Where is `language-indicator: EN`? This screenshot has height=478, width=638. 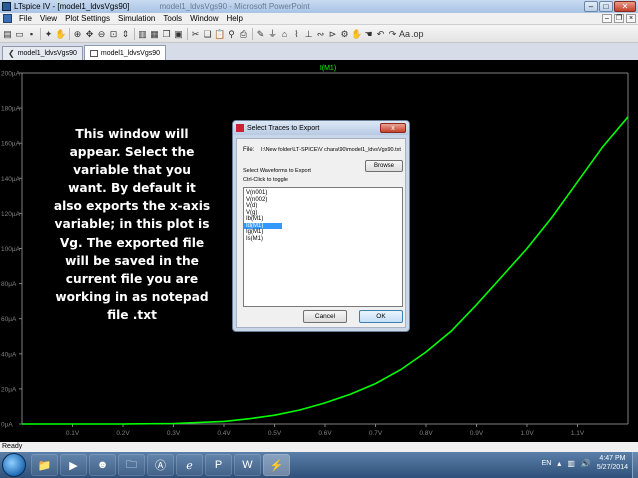 language-indicator: EN is located at coordinates (547, 463).